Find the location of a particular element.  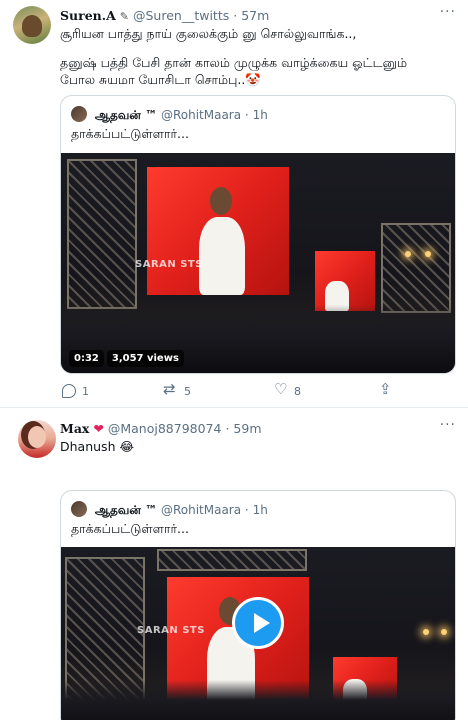

retweet-button: 5 is located at coordinates (177, 389).